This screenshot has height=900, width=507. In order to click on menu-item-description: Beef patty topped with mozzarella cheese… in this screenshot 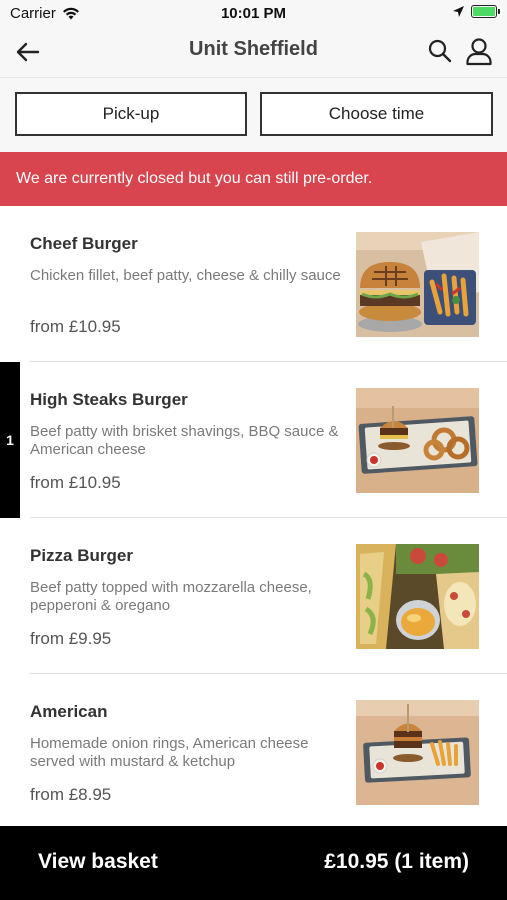, I will do `click(171, 596)`.